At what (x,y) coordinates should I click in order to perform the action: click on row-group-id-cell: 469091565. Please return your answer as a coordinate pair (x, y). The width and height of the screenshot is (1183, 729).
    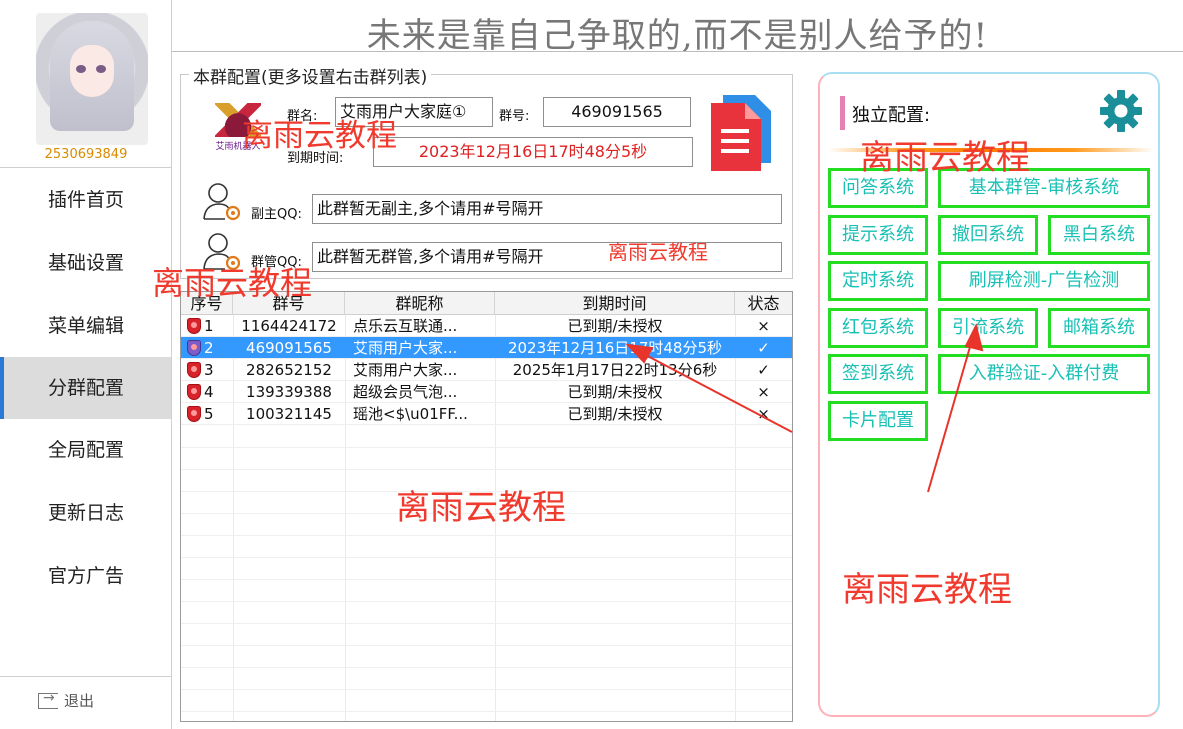
    Looking at the image, I should click on (289, 348).